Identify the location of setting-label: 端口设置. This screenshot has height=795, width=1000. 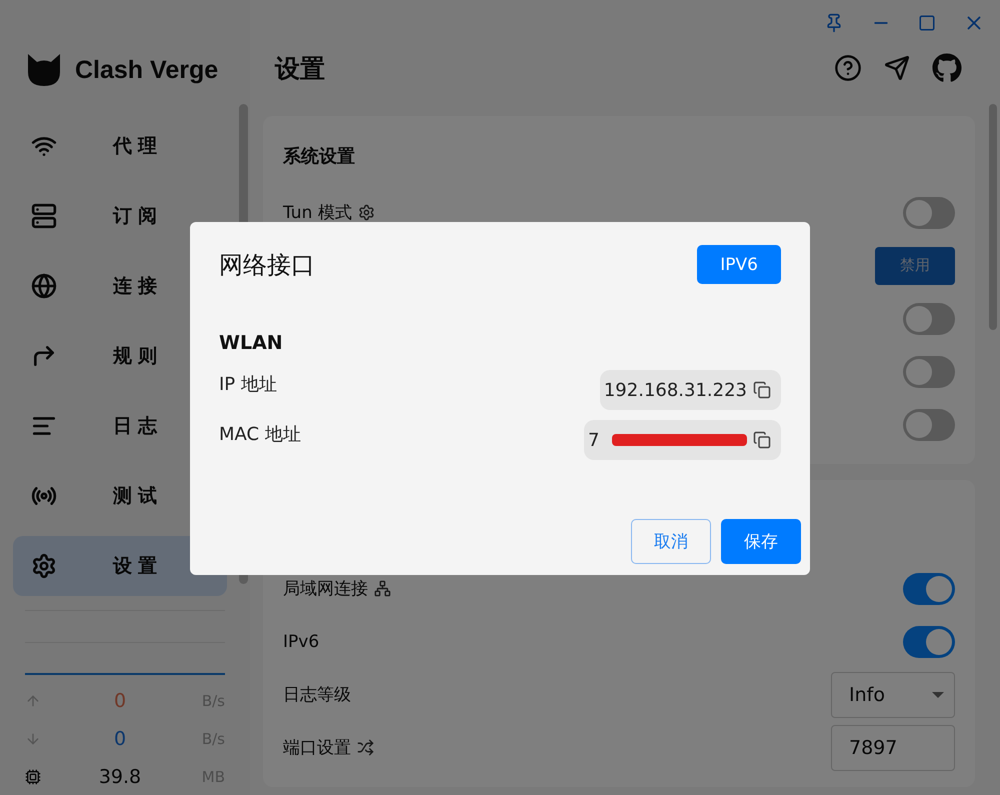
(317, 748).